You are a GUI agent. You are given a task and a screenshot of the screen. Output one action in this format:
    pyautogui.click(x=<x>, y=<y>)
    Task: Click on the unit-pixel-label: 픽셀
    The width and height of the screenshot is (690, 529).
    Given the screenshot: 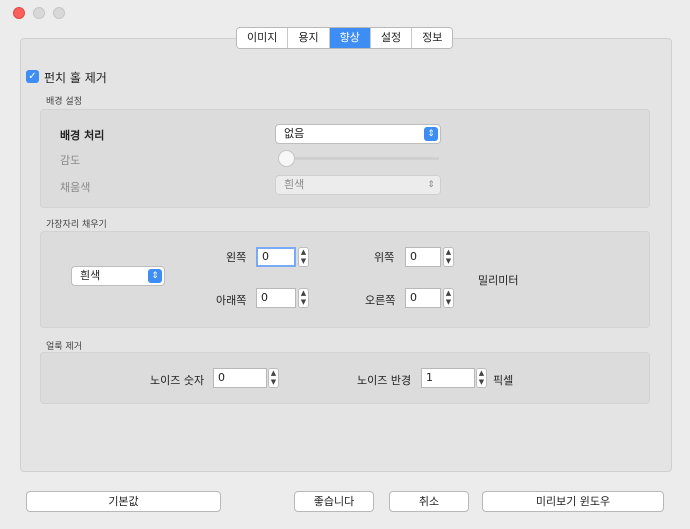 What is the action you would take?
    pyautogui.click(x=503, y=380)
    